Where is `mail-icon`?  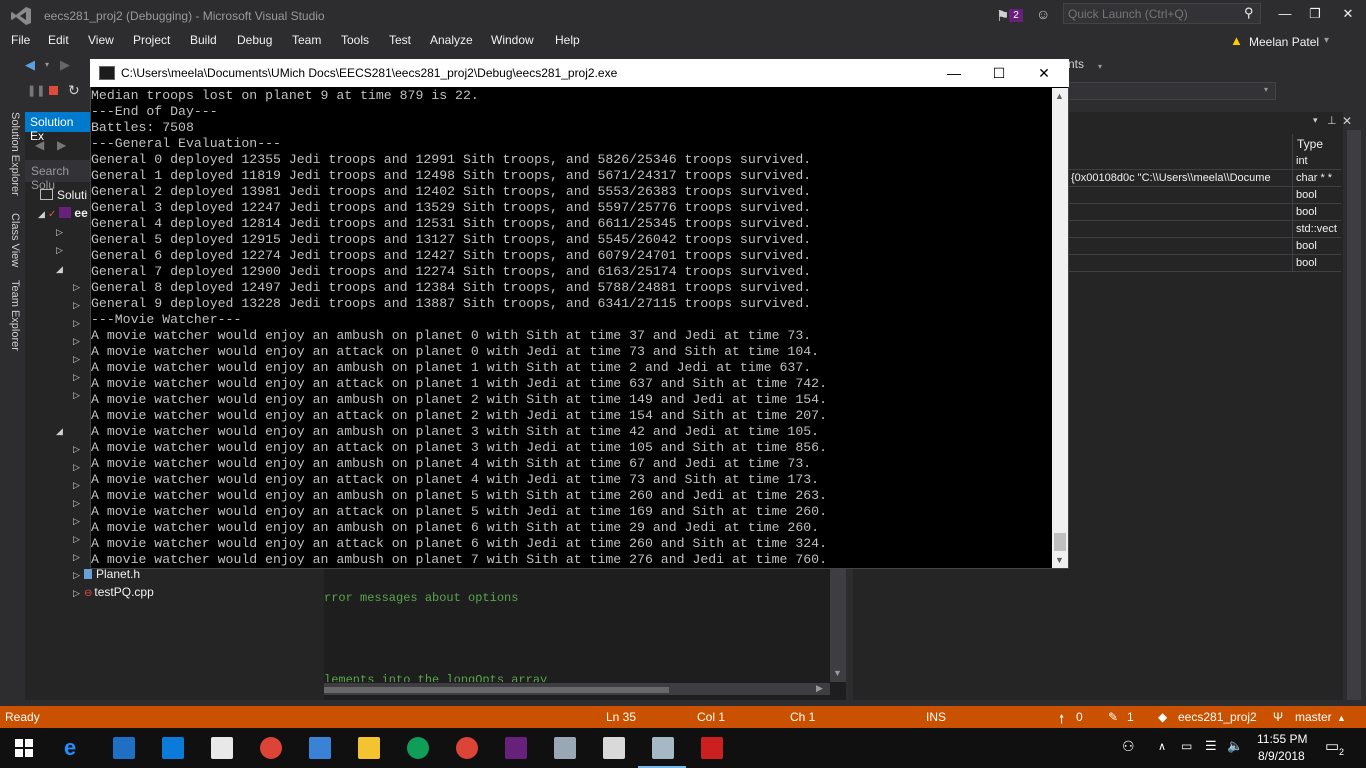 mail-icon is located at coordinates (222, 748).